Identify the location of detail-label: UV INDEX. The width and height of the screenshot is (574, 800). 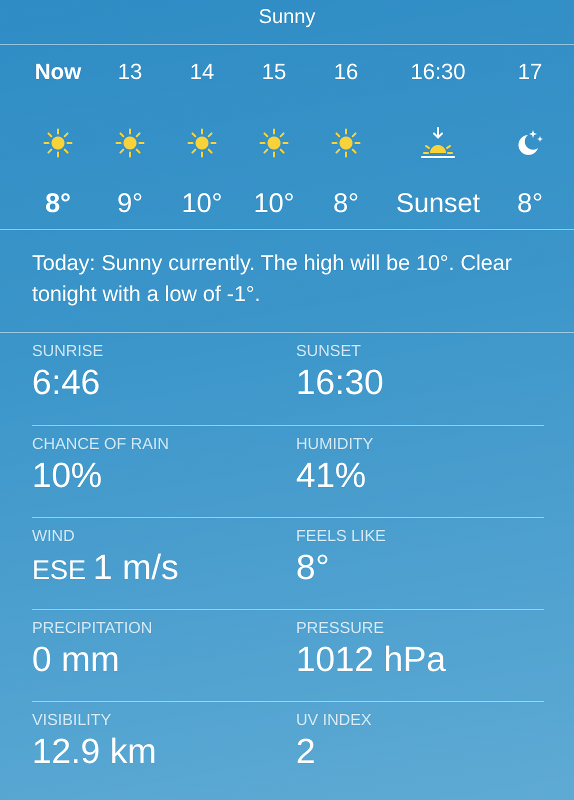
(334, 721).